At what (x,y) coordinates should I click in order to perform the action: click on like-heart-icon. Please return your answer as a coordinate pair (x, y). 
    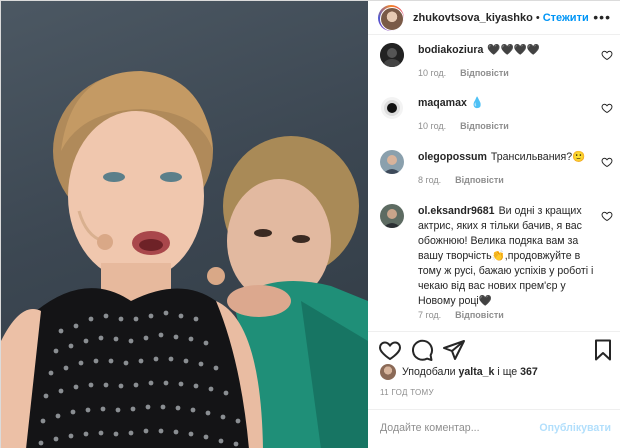
    Looking at the image, I should click on (390, 350).